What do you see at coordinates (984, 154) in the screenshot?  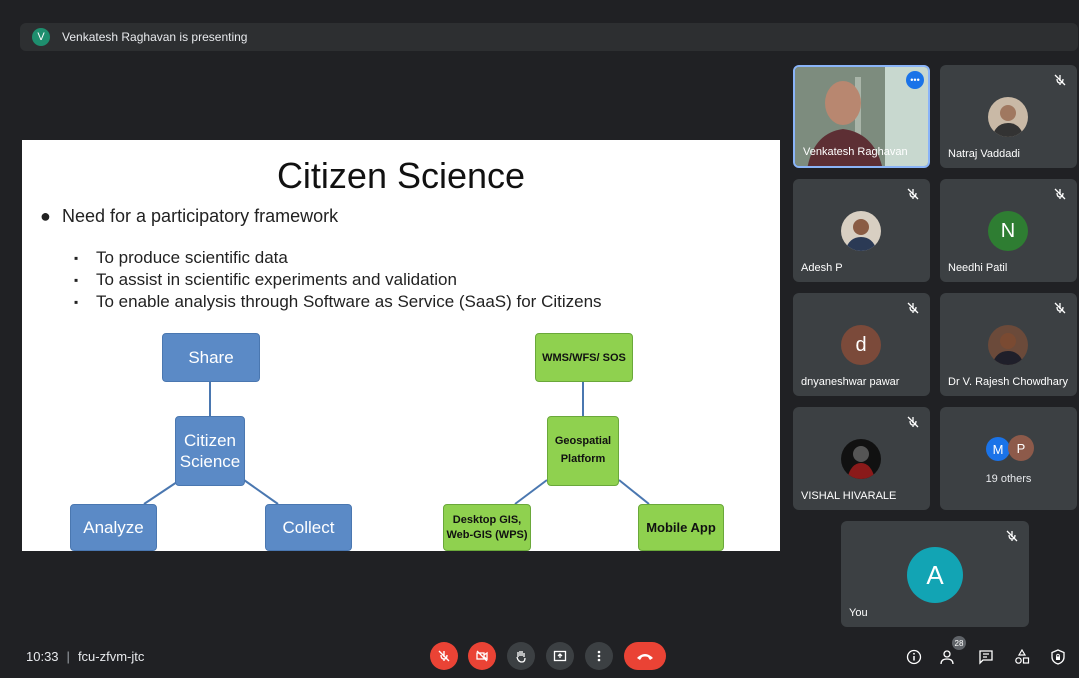 I see `participant-name: Natraj Vaddadi` at bounding box center [984, 154].